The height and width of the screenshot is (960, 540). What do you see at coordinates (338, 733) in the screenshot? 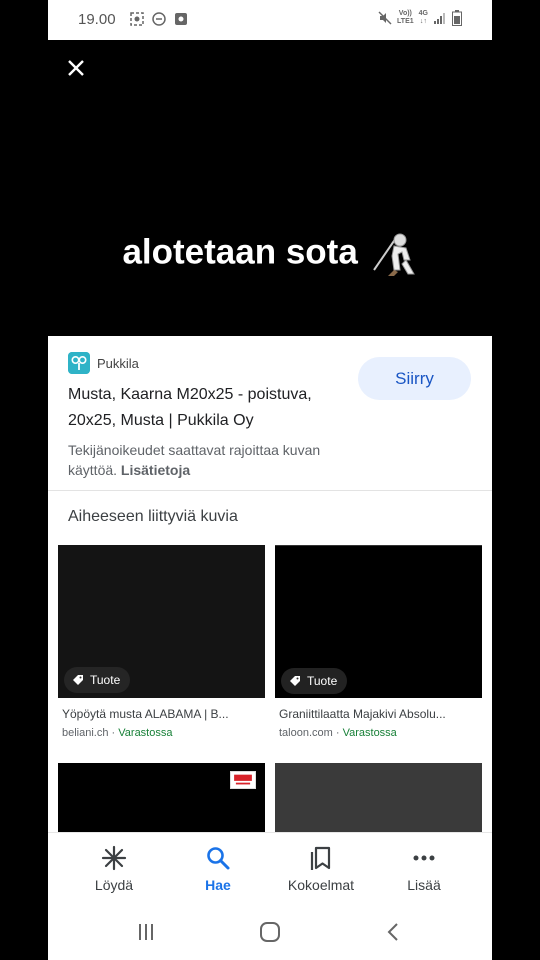
I see `related-result-meta: taloon.com · Varastossa` at bounding box center [338, 733].